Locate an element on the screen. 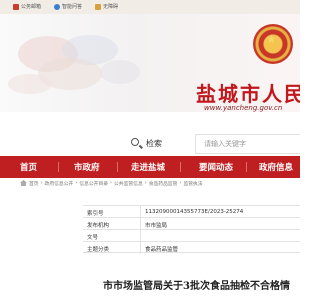 The width and height of the screenshot is (320, 300). search-button: 检索 is located at coordinates (159, 144).